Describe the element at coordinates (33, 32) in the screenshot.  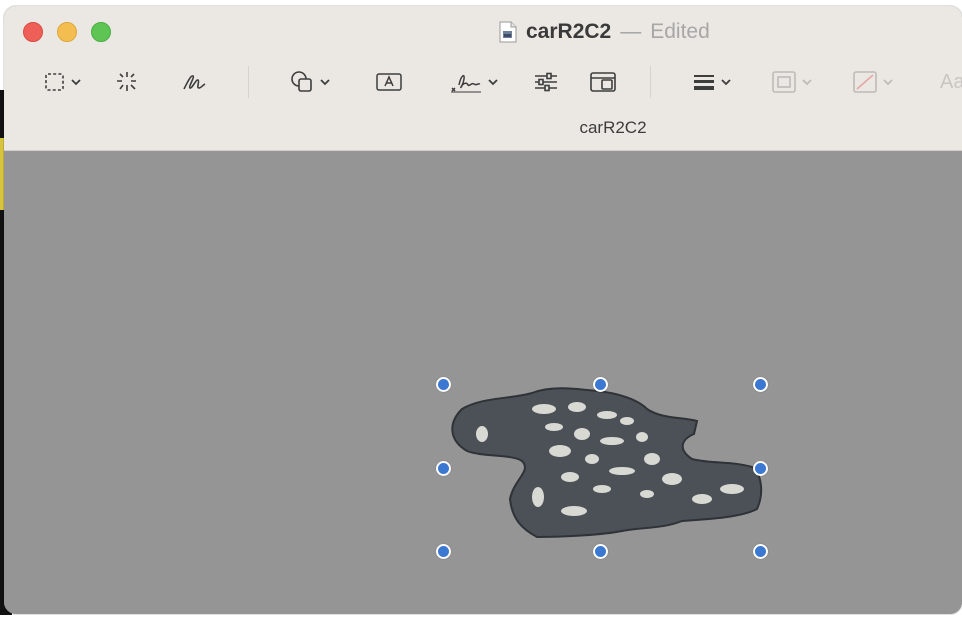
I see `close-window-button` at that location.